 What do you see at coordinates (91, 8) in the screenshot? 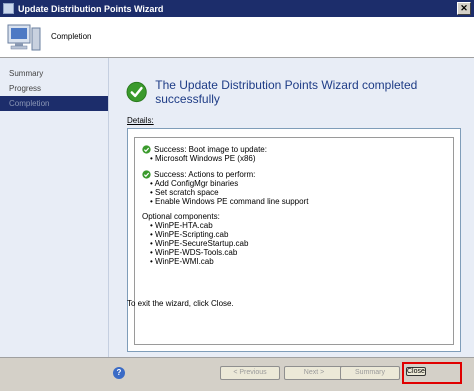
I see `window-title: Update Distribution Points Wizard` at bounding box center [91, 8].